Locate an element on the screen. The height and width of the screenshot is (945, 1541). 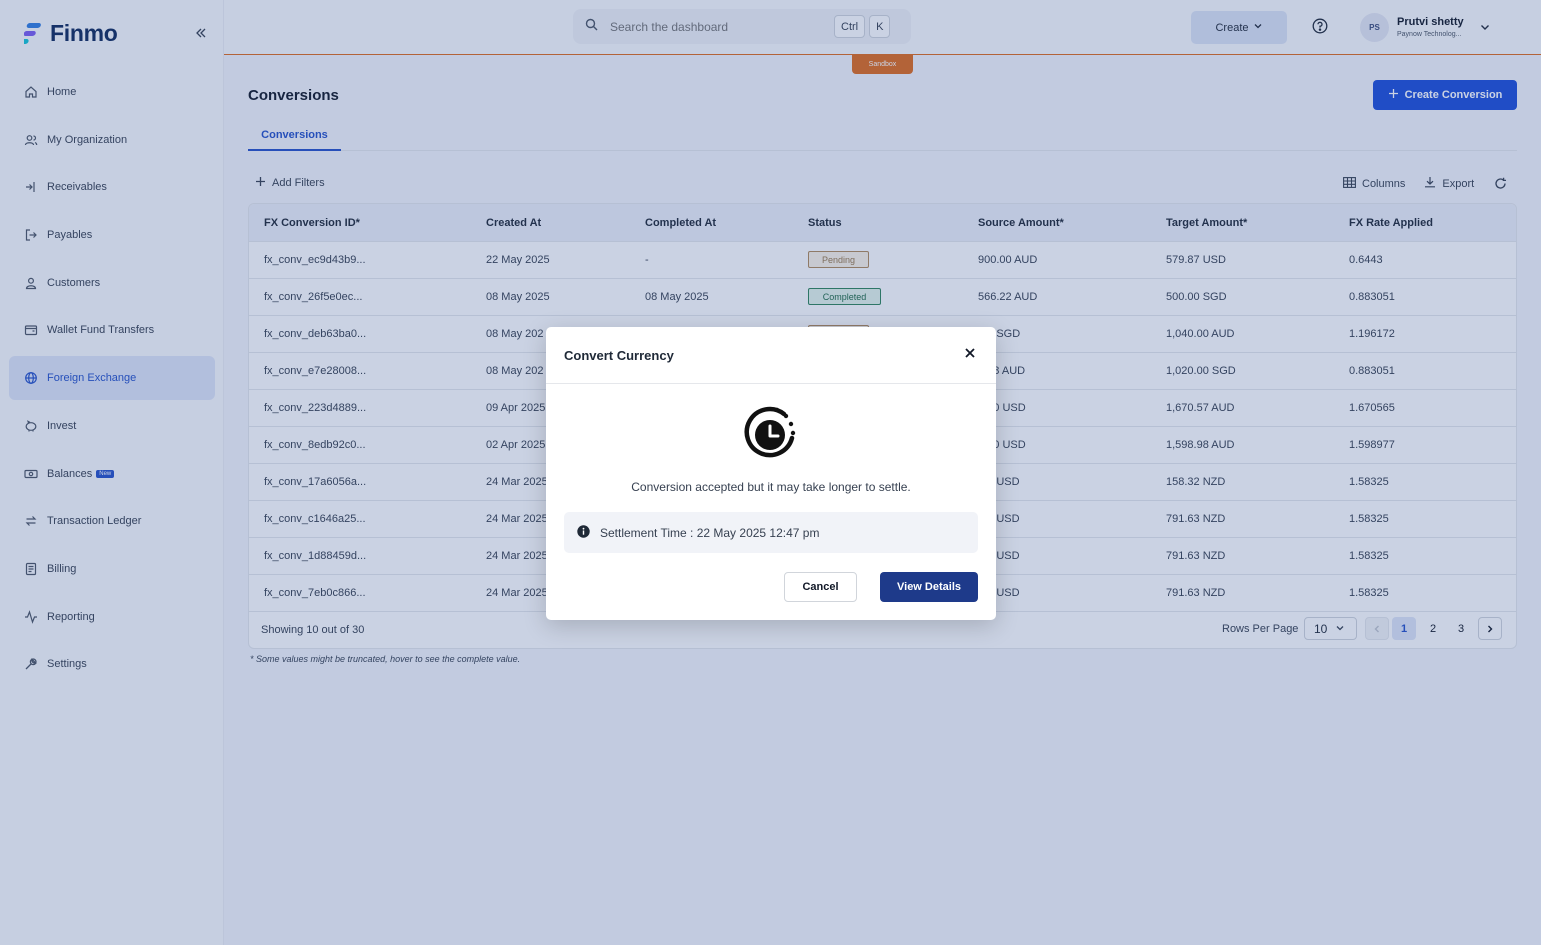
close-icon is located at coordinates (970, 353).